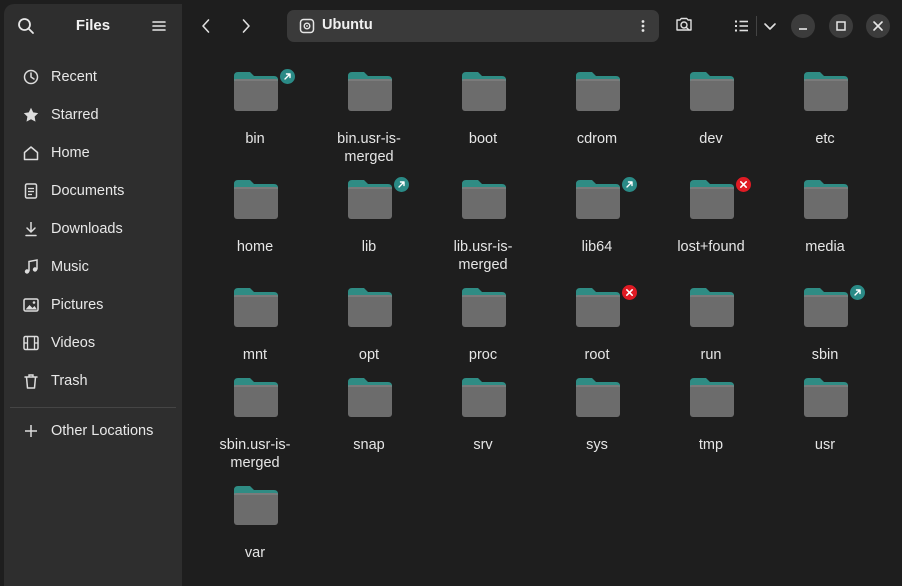  I want to click on location-label: Ubuntu, so click(347, 25).